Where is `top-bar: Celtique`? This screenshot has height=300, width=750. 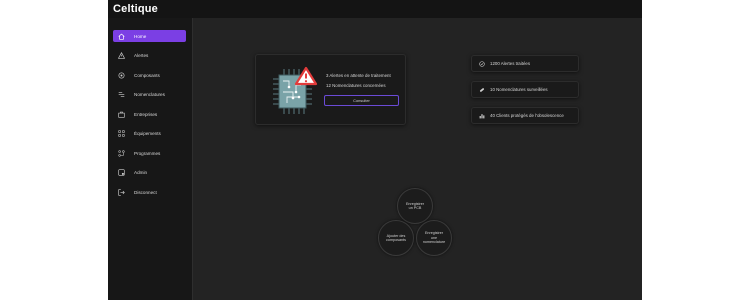 top-bar: Celtique is located at coordinates (375, 9).